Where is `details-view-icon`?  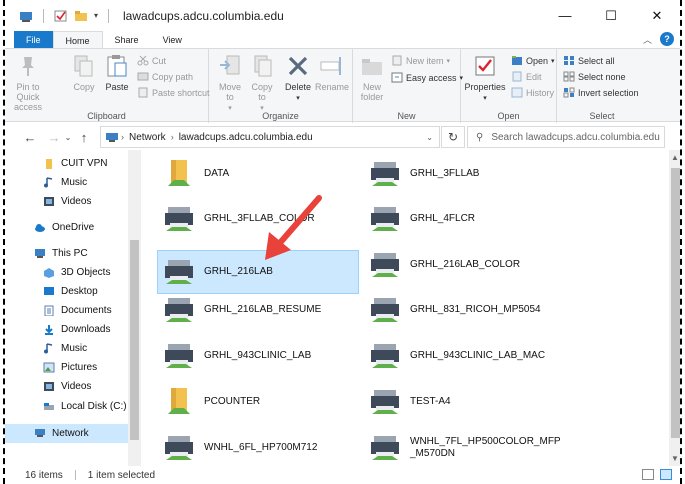
details-view-icon is located at coordinates (648, 474).